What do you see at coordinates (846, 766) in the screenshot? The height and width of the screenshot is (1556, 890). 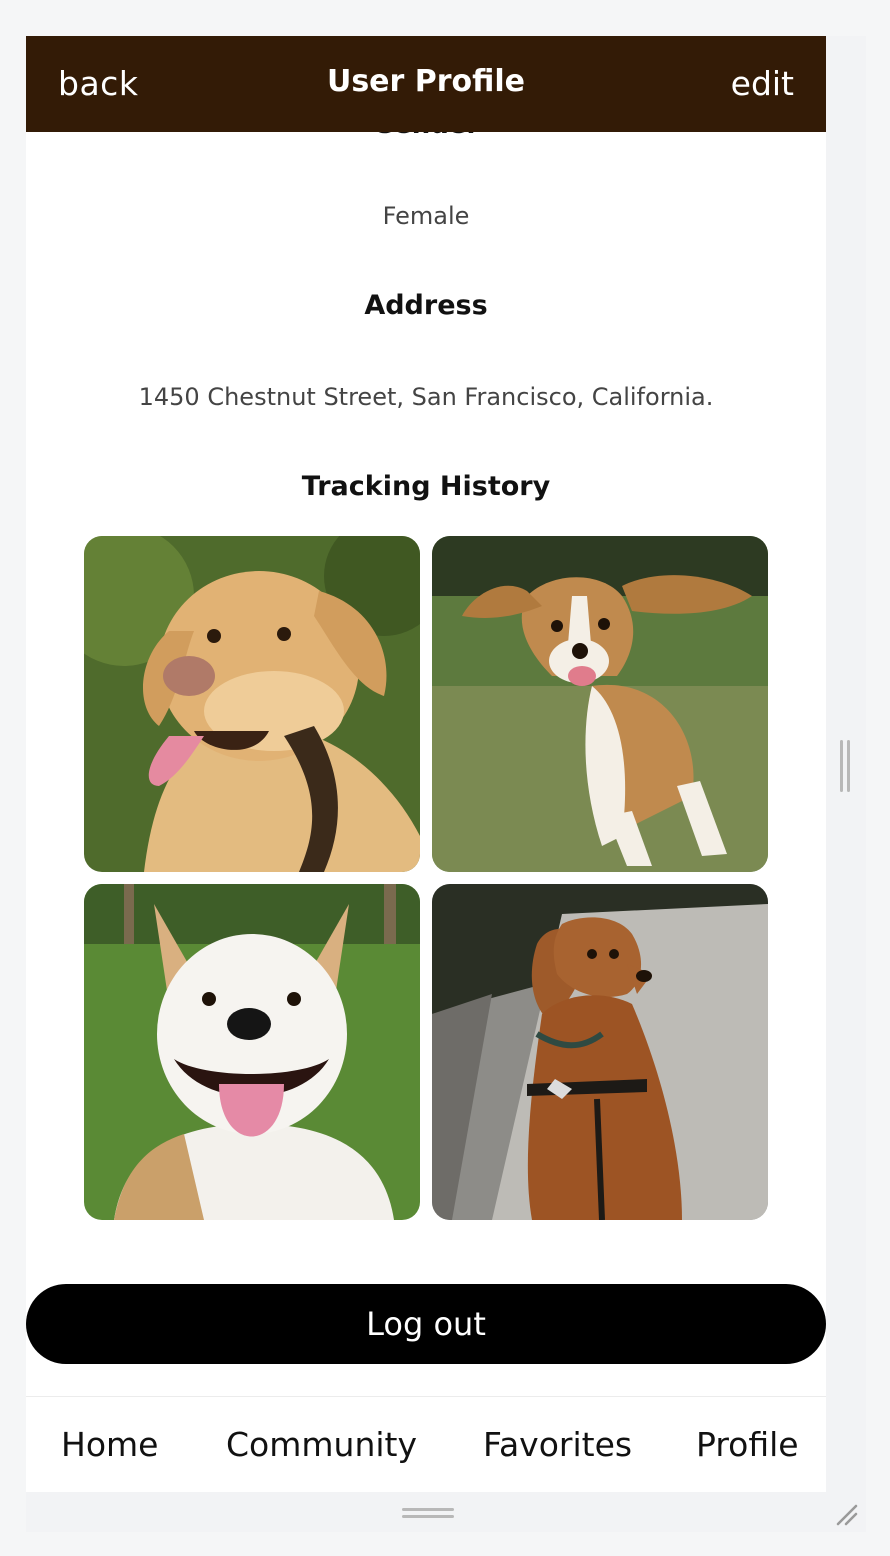 I see `side-resize-handle` at bounding box center [846, 766].